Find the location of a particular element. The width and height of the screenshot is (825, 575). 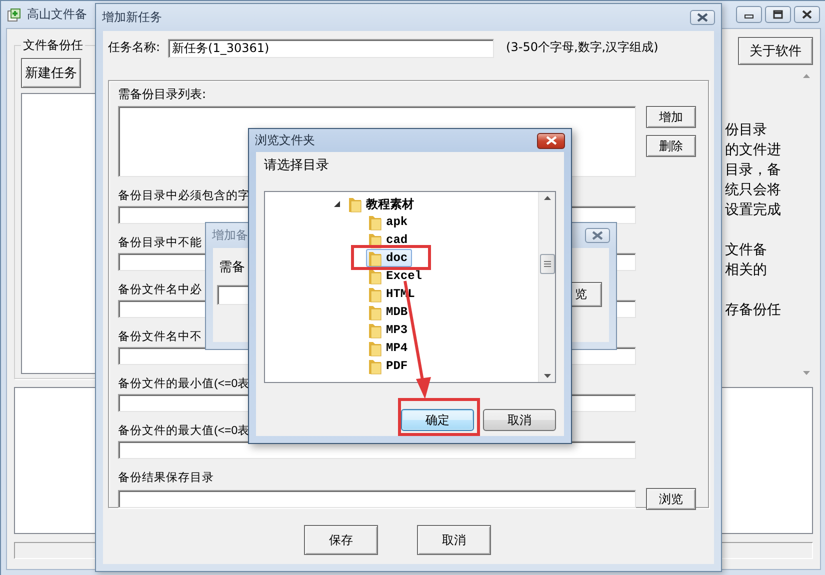

tree-item: MP3 is located at coordinates (389, 330).